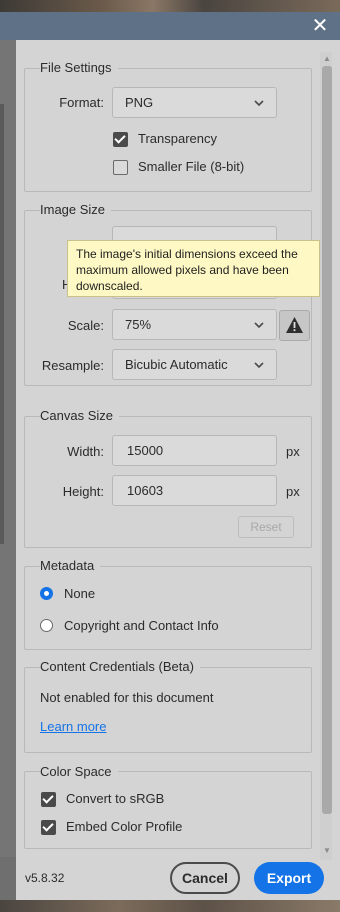  I want to click on canvas-height-field: 10603, so click(194, 490).